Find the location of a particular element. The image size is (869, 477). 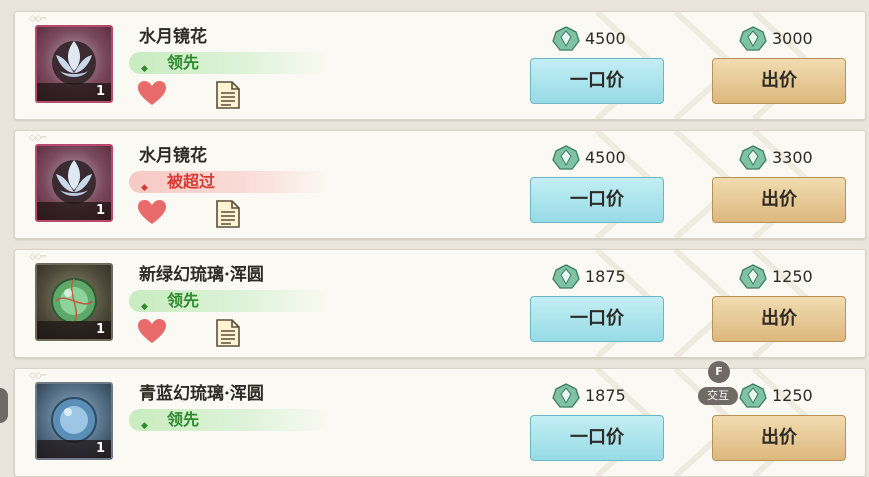

item-name: 新绿幻琉璃·浑圆 is located at coordinates (201, 275).